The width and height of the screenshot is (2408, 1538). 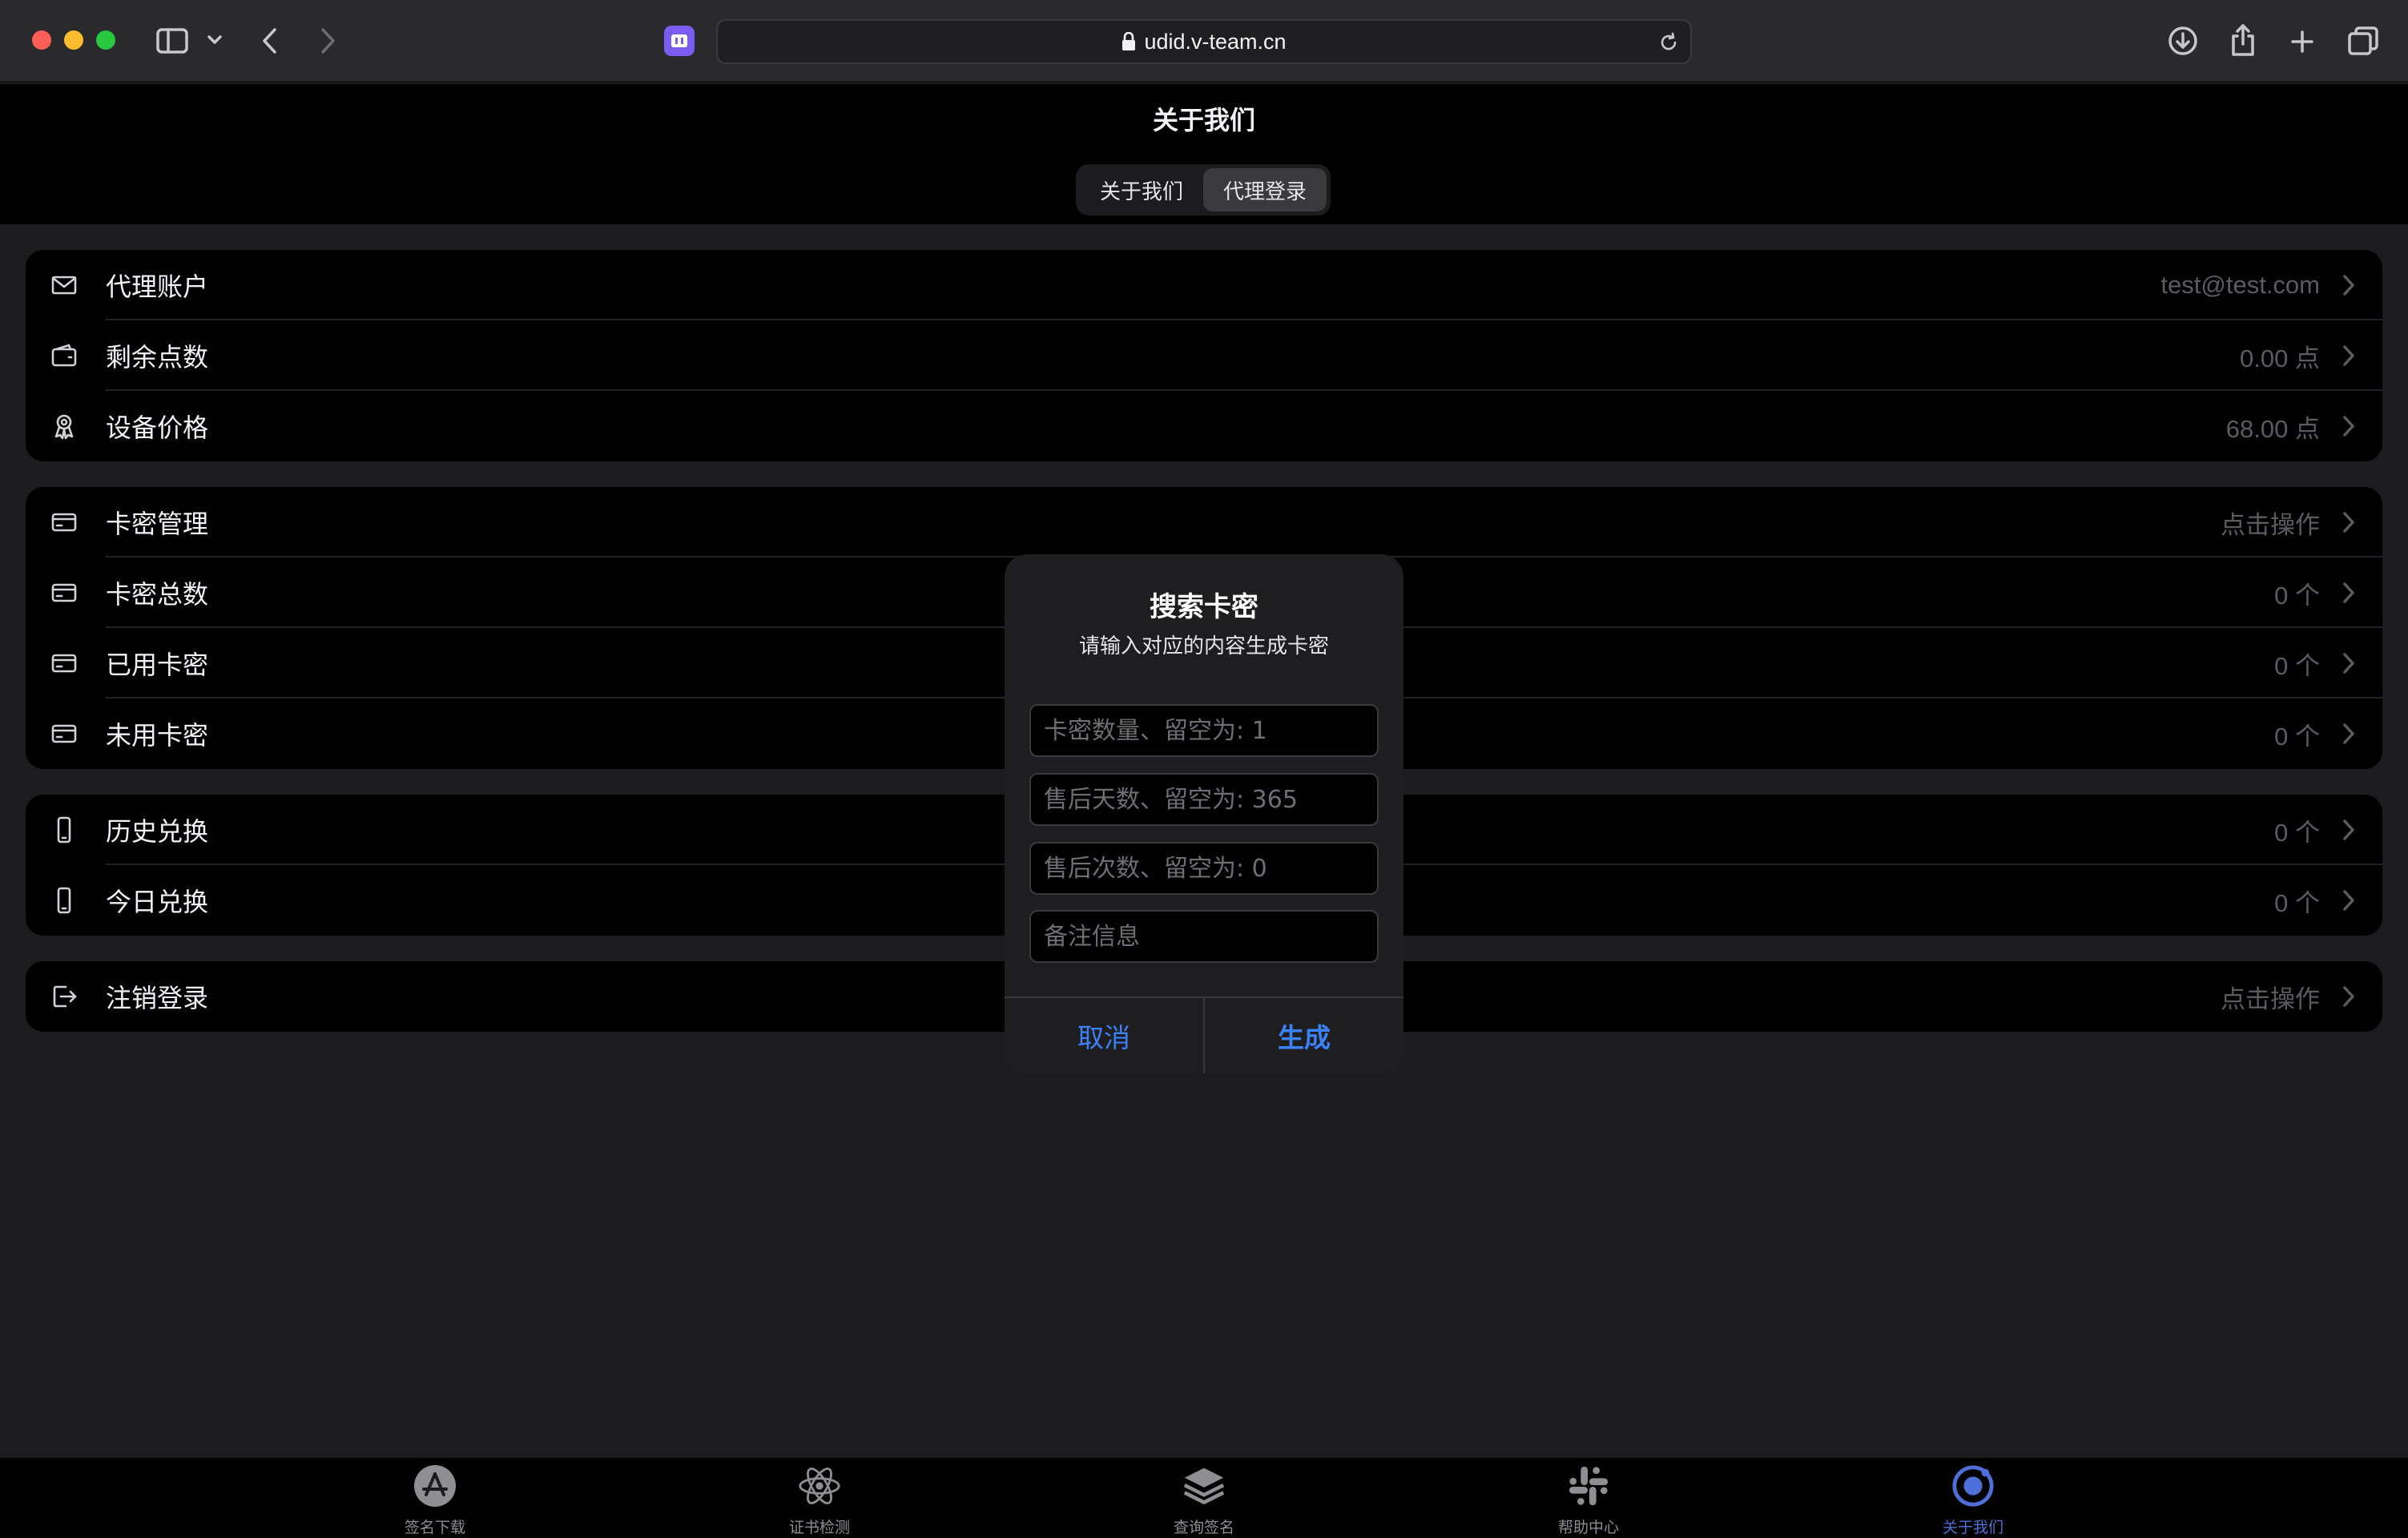 I want to click on tab-agent-login: 代理登录, so click(x=1265, y=189).